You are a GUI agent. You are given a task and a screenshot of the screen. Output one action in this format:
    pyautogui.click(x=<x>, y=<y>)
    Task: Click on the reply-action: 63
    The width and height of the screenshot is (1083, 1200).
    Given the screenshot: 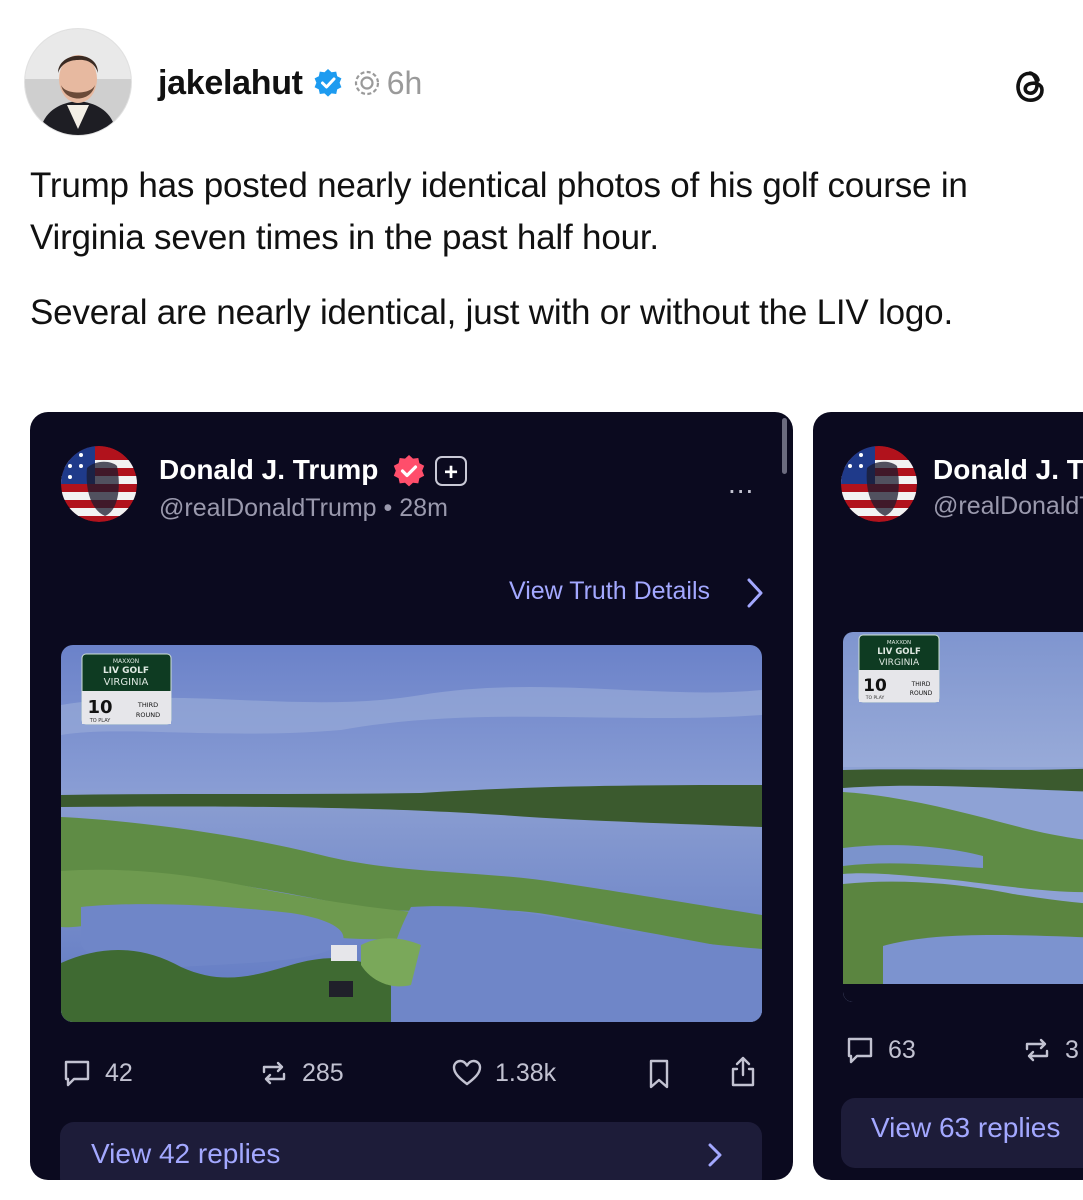 What is the action you would take?
    pyautogui.click(x=880, y=1050)
    